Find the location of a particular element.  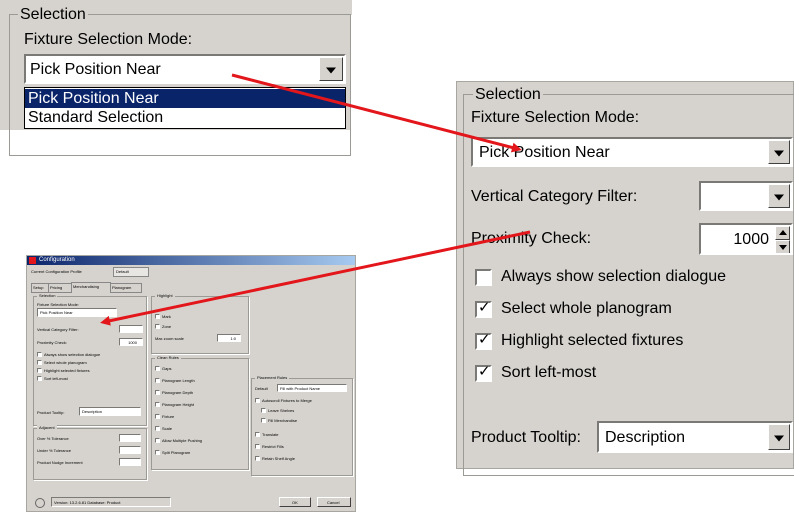

proximity-down-button is located at coordinates (782, 246).